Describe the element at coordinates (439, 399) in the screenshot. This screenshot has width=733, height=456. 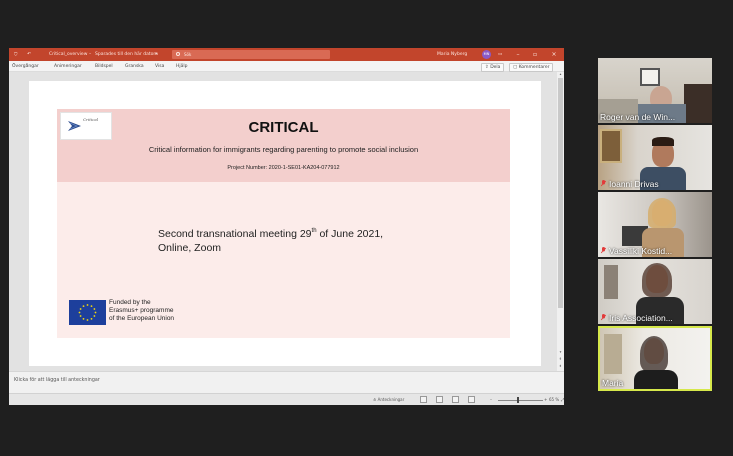
I see `slide-sorter-button` at that location.